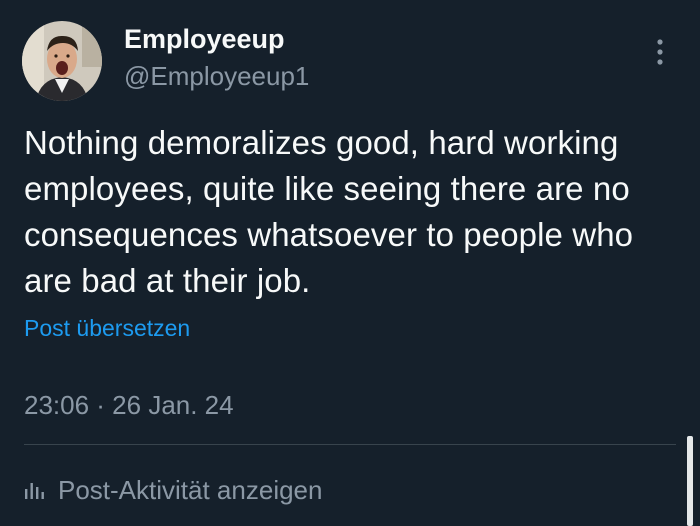 This screenshot has height=526, width=700. Describe the element at coordinates (216, 76) in the screenshot. I see `author-handle: @Employeeup1` at that location.